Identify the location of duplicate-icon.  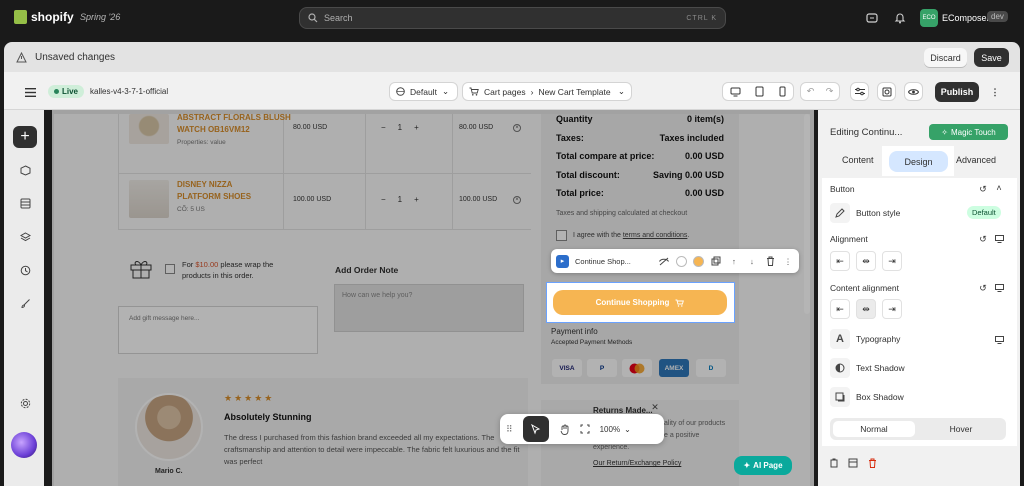
(716, 261).